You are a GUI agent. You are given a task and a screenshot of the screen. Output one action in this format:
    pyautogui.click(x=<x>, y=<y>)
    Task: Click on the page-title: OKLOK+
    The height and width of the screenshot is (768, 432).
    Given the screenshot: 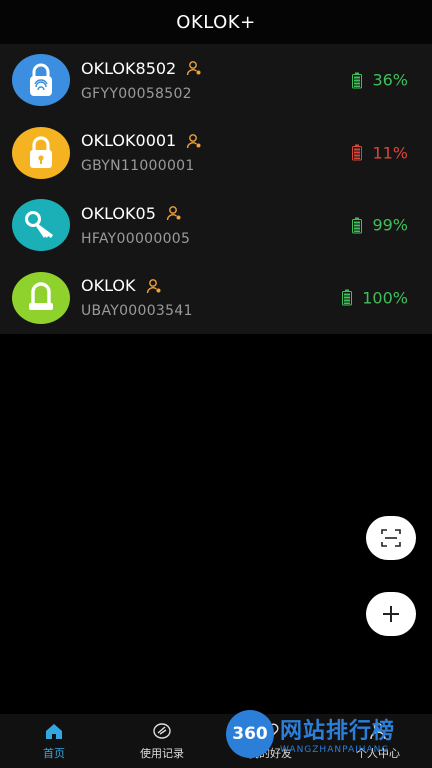 What is the action you would take?
    pyautogui.click(x=216, y=22)
    